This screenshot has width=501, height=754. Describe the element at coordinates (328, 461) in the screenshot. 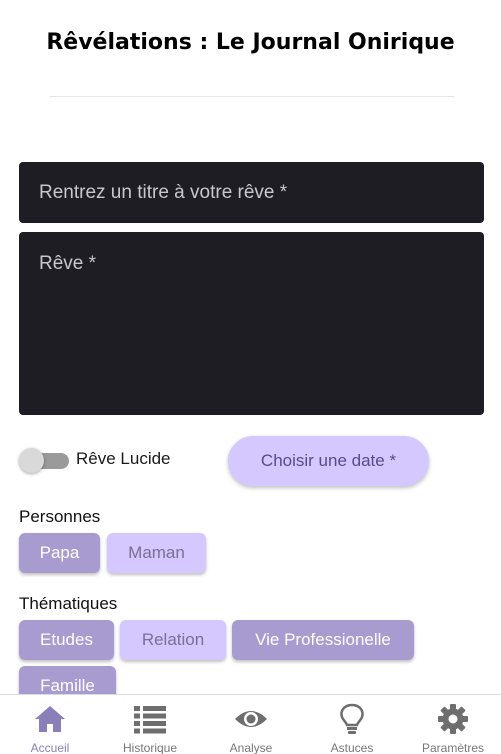

I see `choose-date-button: Choisir une date *` at that location.